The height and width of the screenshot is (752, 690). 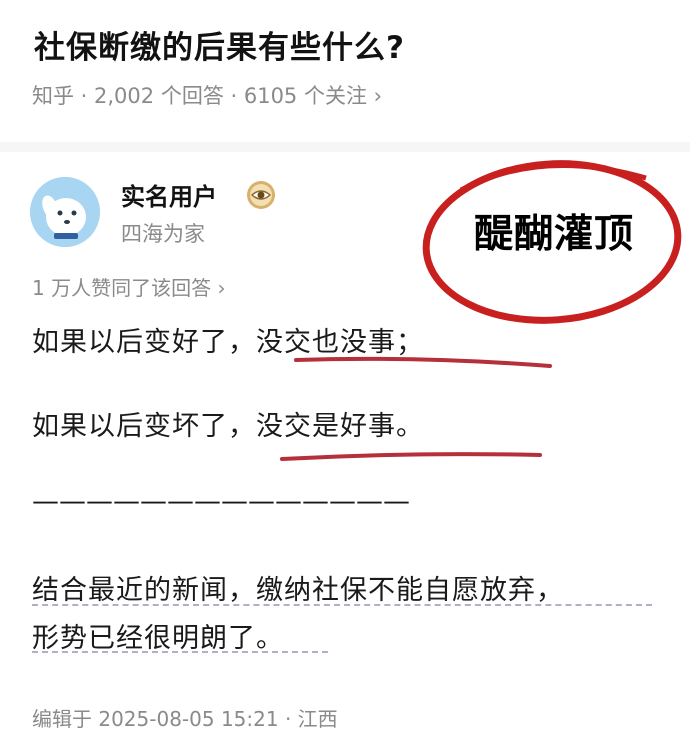 I want to click on upvote-count: 1 万人赞同了该回答 ›, so click(x=128, y=286).